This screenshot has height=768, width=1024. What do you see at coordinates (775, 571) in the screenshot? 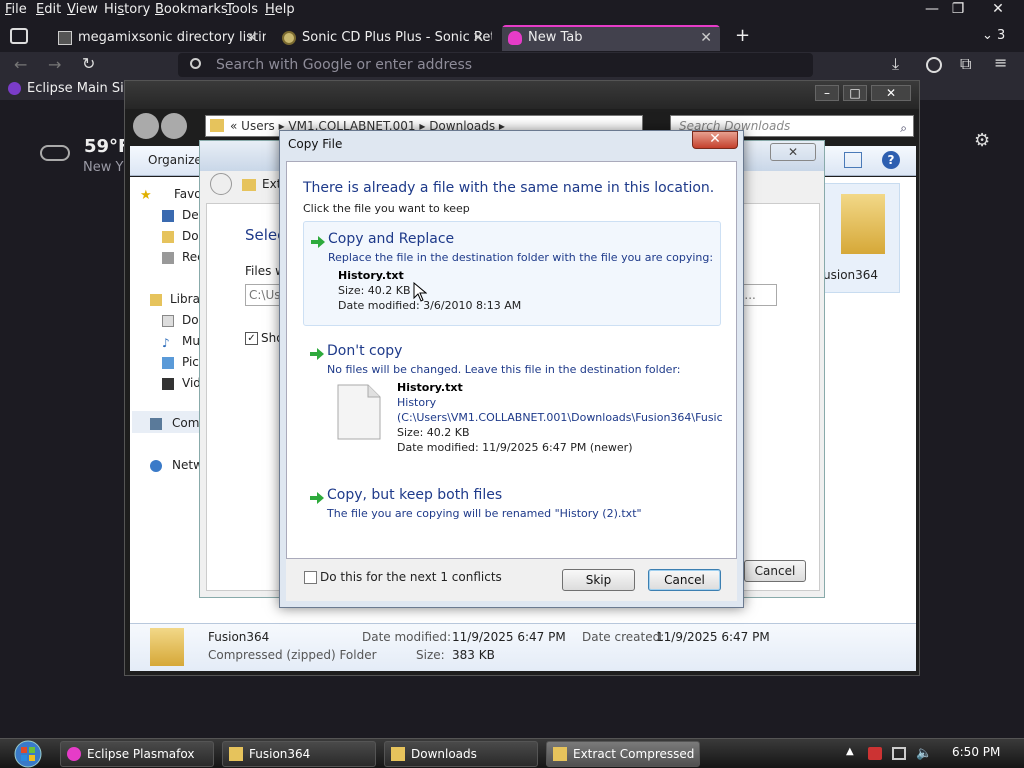
I see `extract-cancel-button: Cancel` at bounding box center [775, 571].